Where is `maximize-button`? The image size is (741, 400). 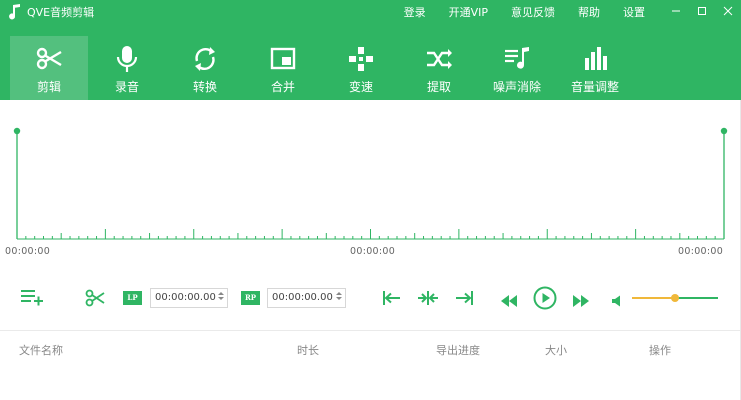
maximize-button is located at coordinates (702, 11).